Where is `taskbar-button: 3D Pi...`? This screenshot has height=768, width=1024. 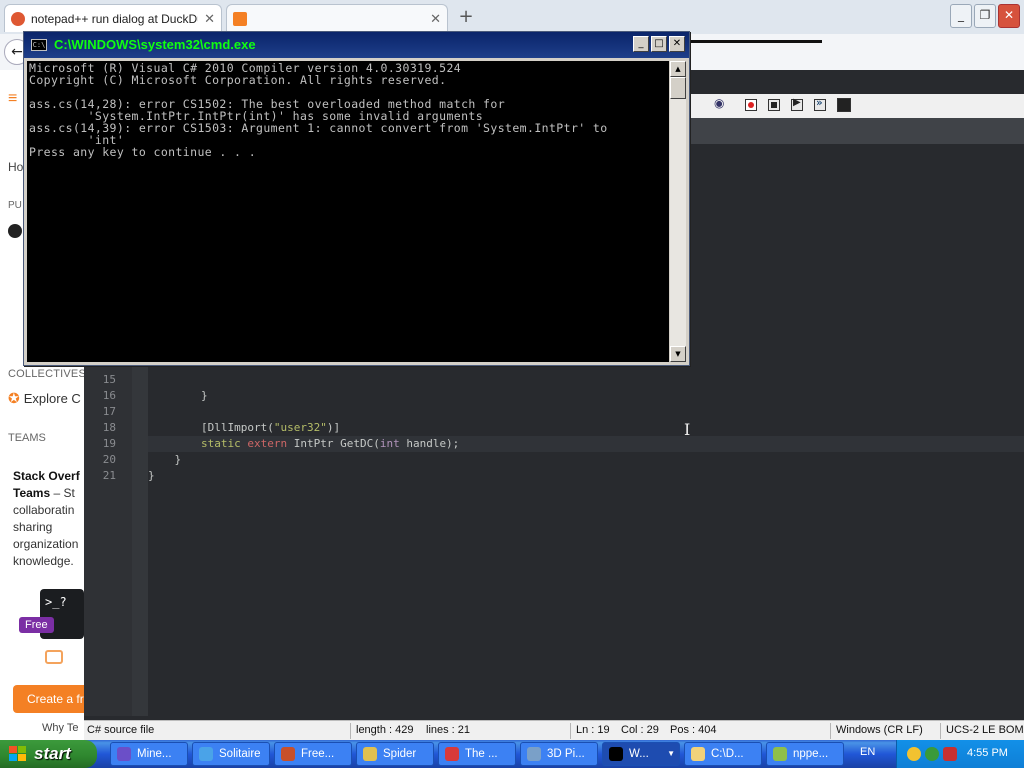 taskbar-button: 3D Pi... is located at coordinates (559, 754).